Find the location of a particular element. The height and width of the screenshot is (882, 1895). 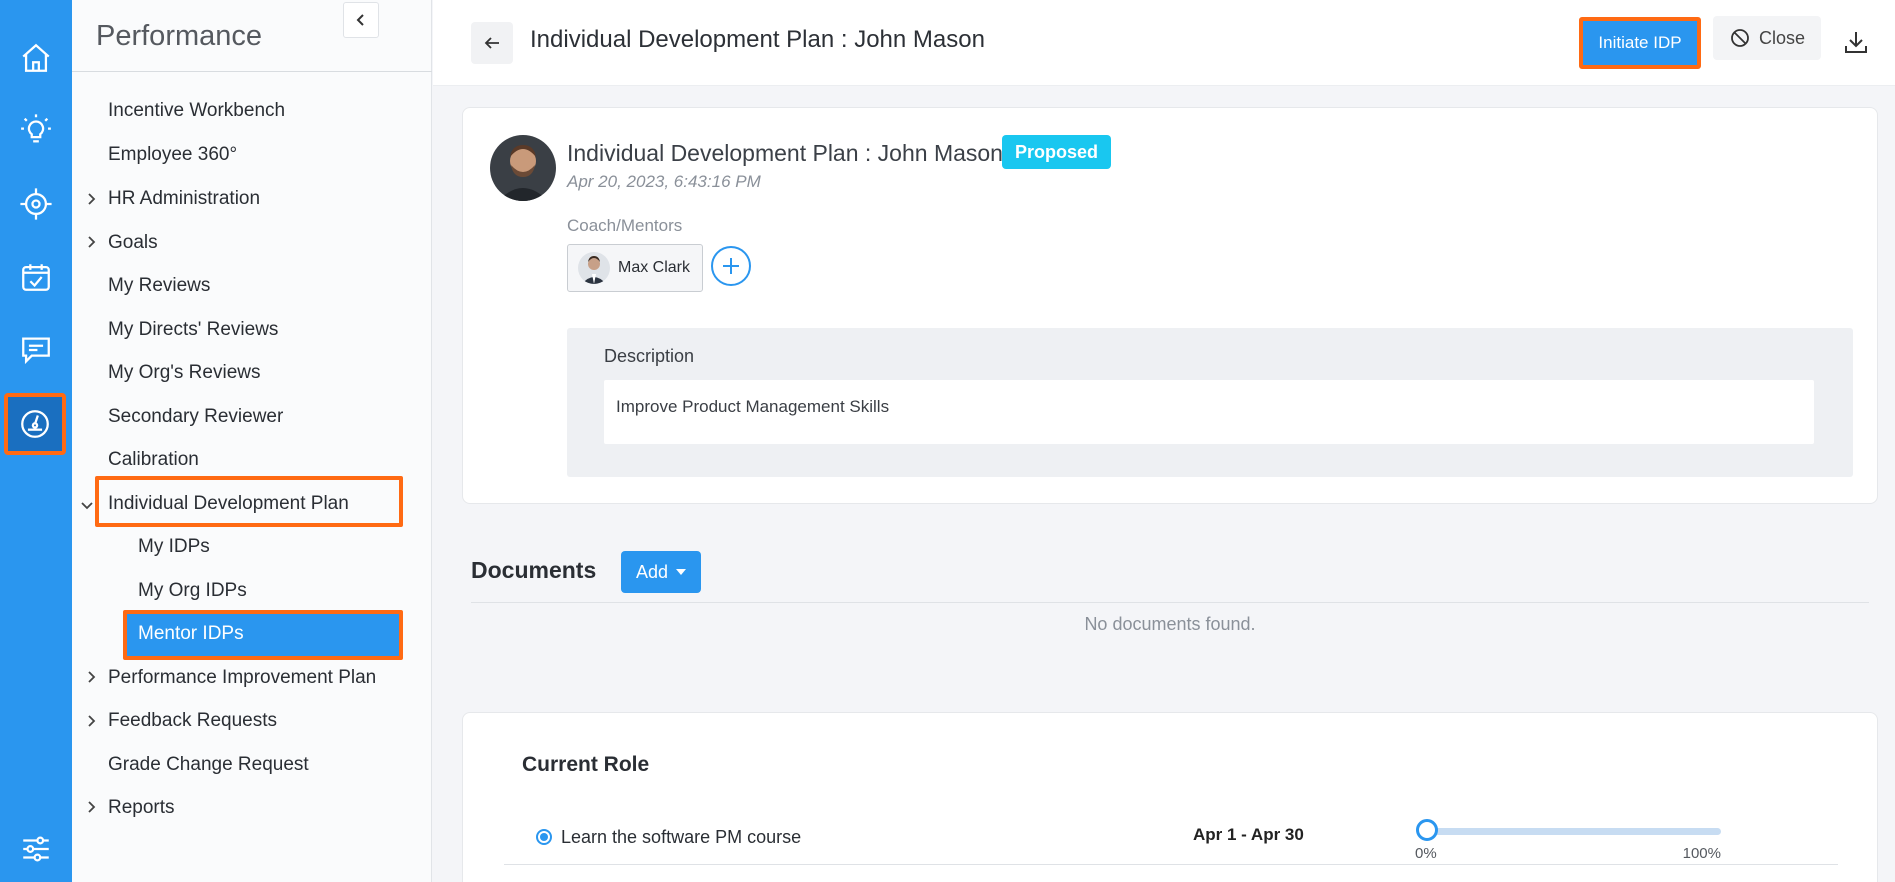

progress-slider-handle is located at coordinates (1427, 830).